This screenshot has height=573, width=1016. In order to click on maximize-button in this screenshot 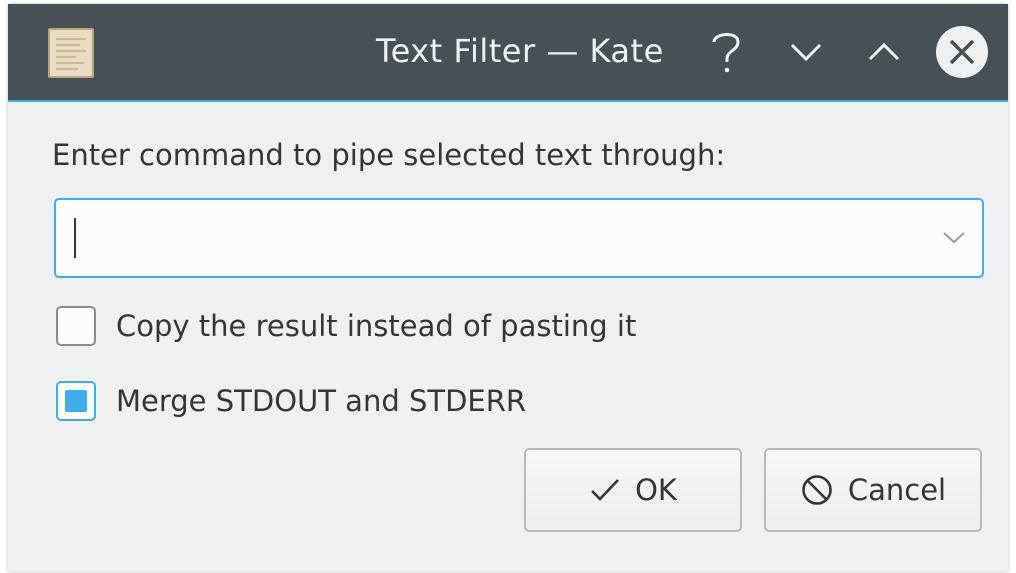, I will do `click(884, 52)`.